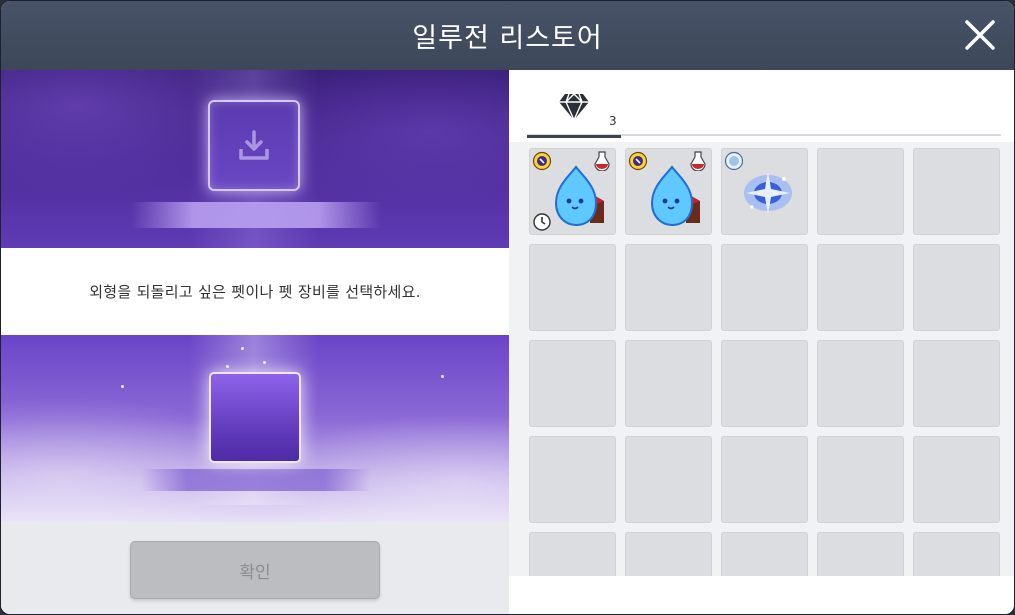 This screenshot has height=615, width=1015. Describe the element at coordinates (764, 104) in the screenshot. I see `inventory-tabbar: 3` at that location.